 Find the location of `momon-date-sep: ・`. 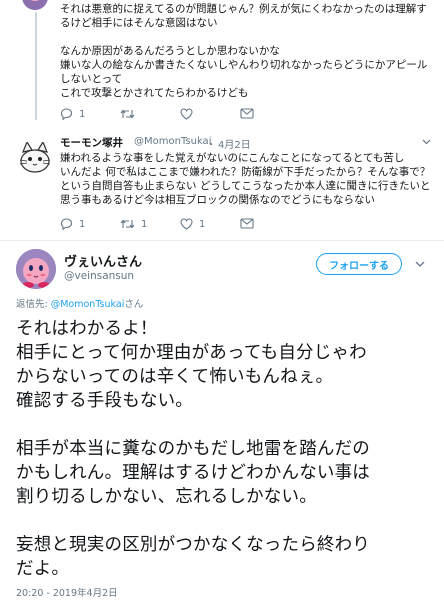

momon-date-sep: ・ is located at coordinates (211, 145).